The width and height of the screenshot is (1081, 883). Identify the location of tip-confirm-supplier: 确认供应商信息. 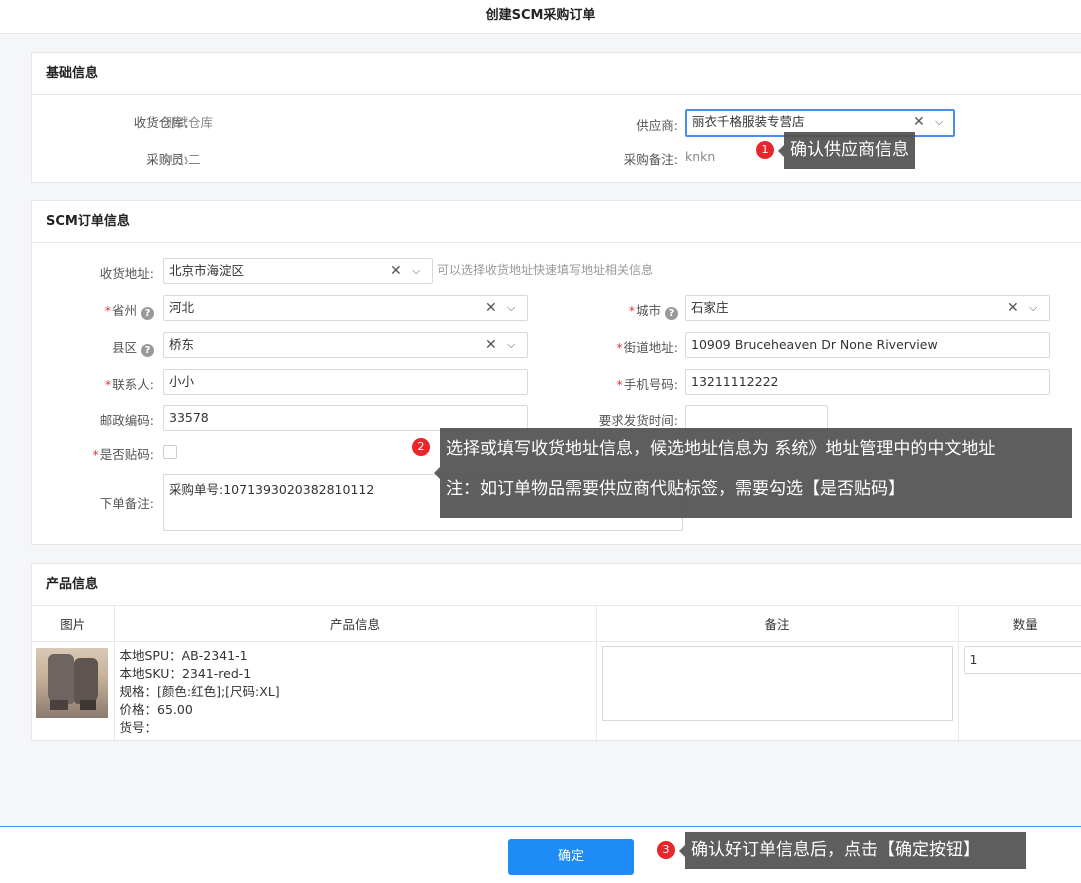
(846, 150).